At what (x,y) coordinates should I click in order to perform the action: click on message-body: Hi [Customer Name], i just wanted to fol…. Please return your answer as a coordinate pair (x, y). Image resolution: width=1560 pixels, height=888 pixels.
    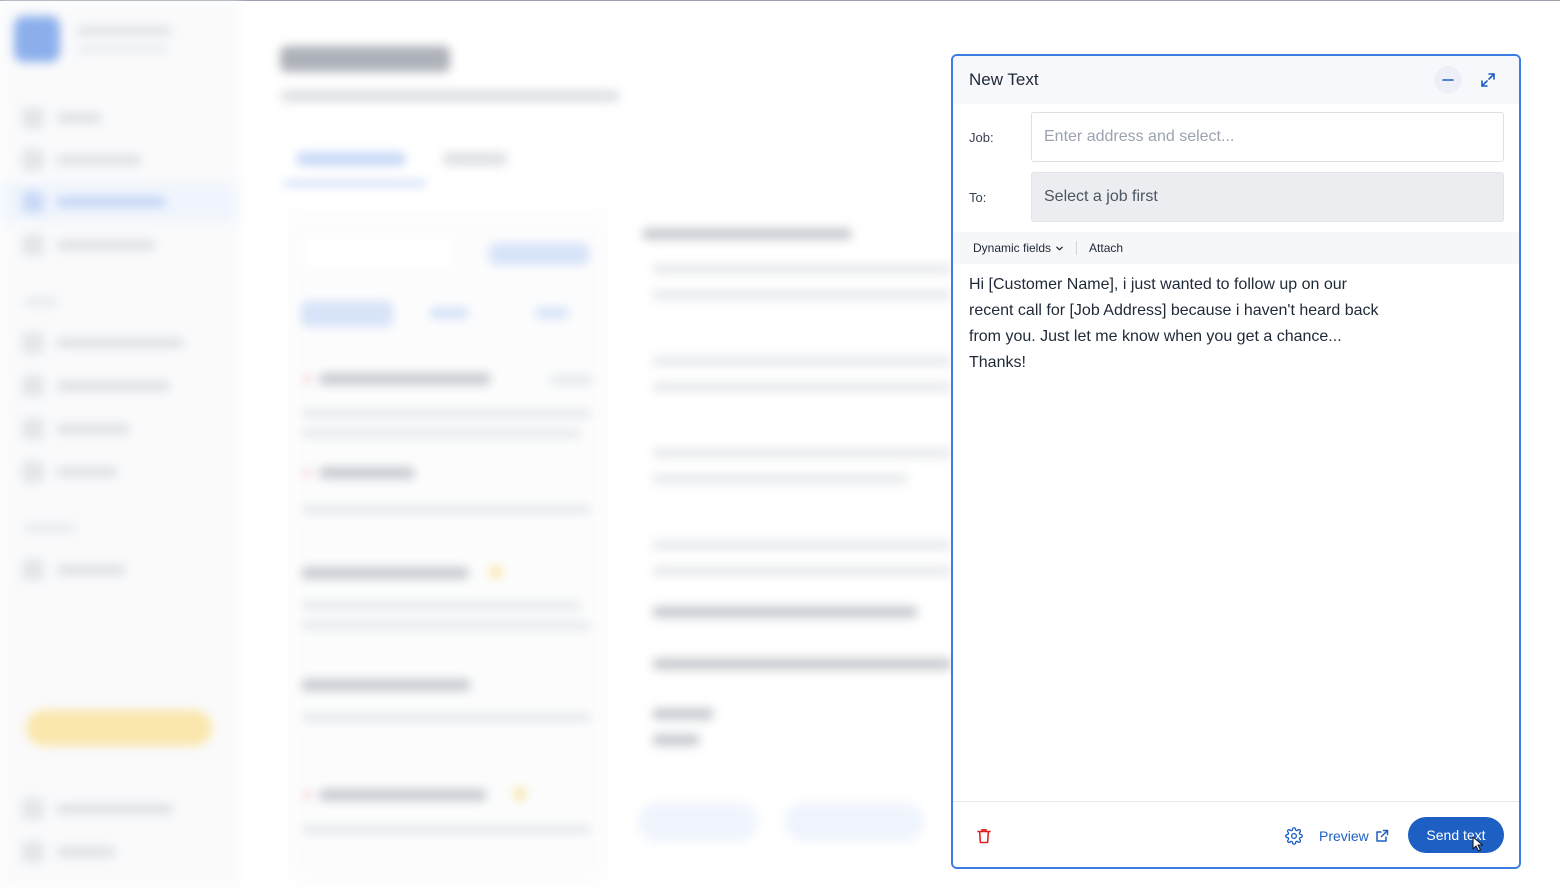
    Looking at the image, I should click on (1179, 324).